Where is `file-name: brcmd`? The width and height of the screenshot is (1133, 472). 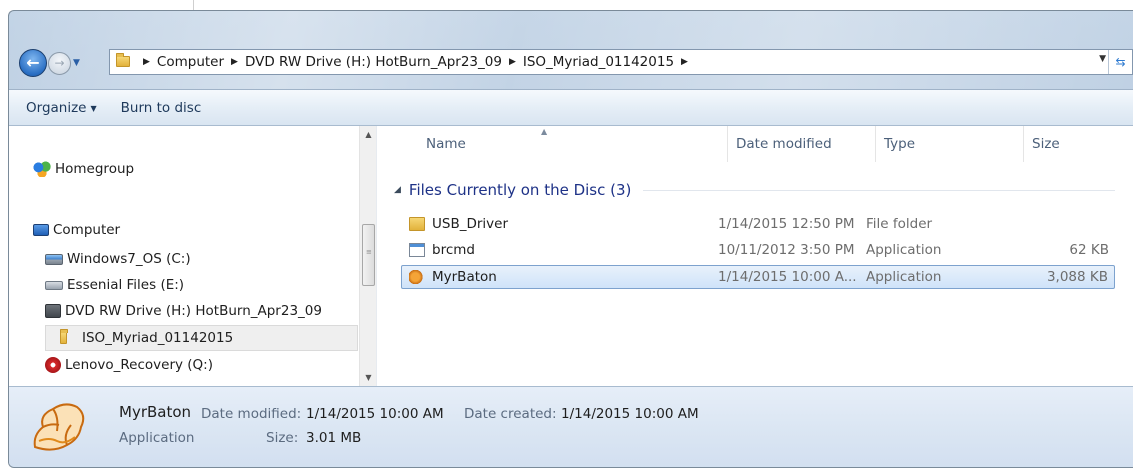 file-name: brcmd is located at coordinates (453, 250).